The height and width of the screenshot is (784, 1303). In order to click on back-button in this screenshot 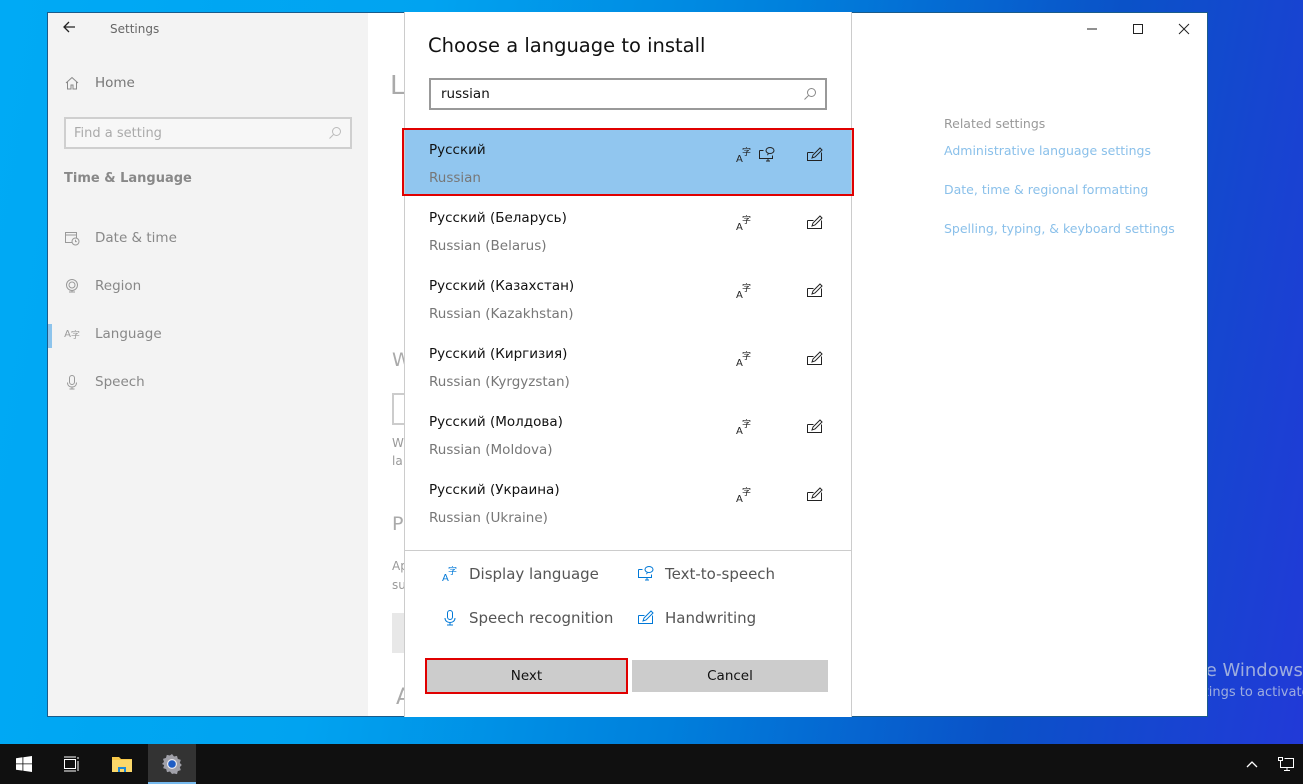, I will do `click(72, 29)`.